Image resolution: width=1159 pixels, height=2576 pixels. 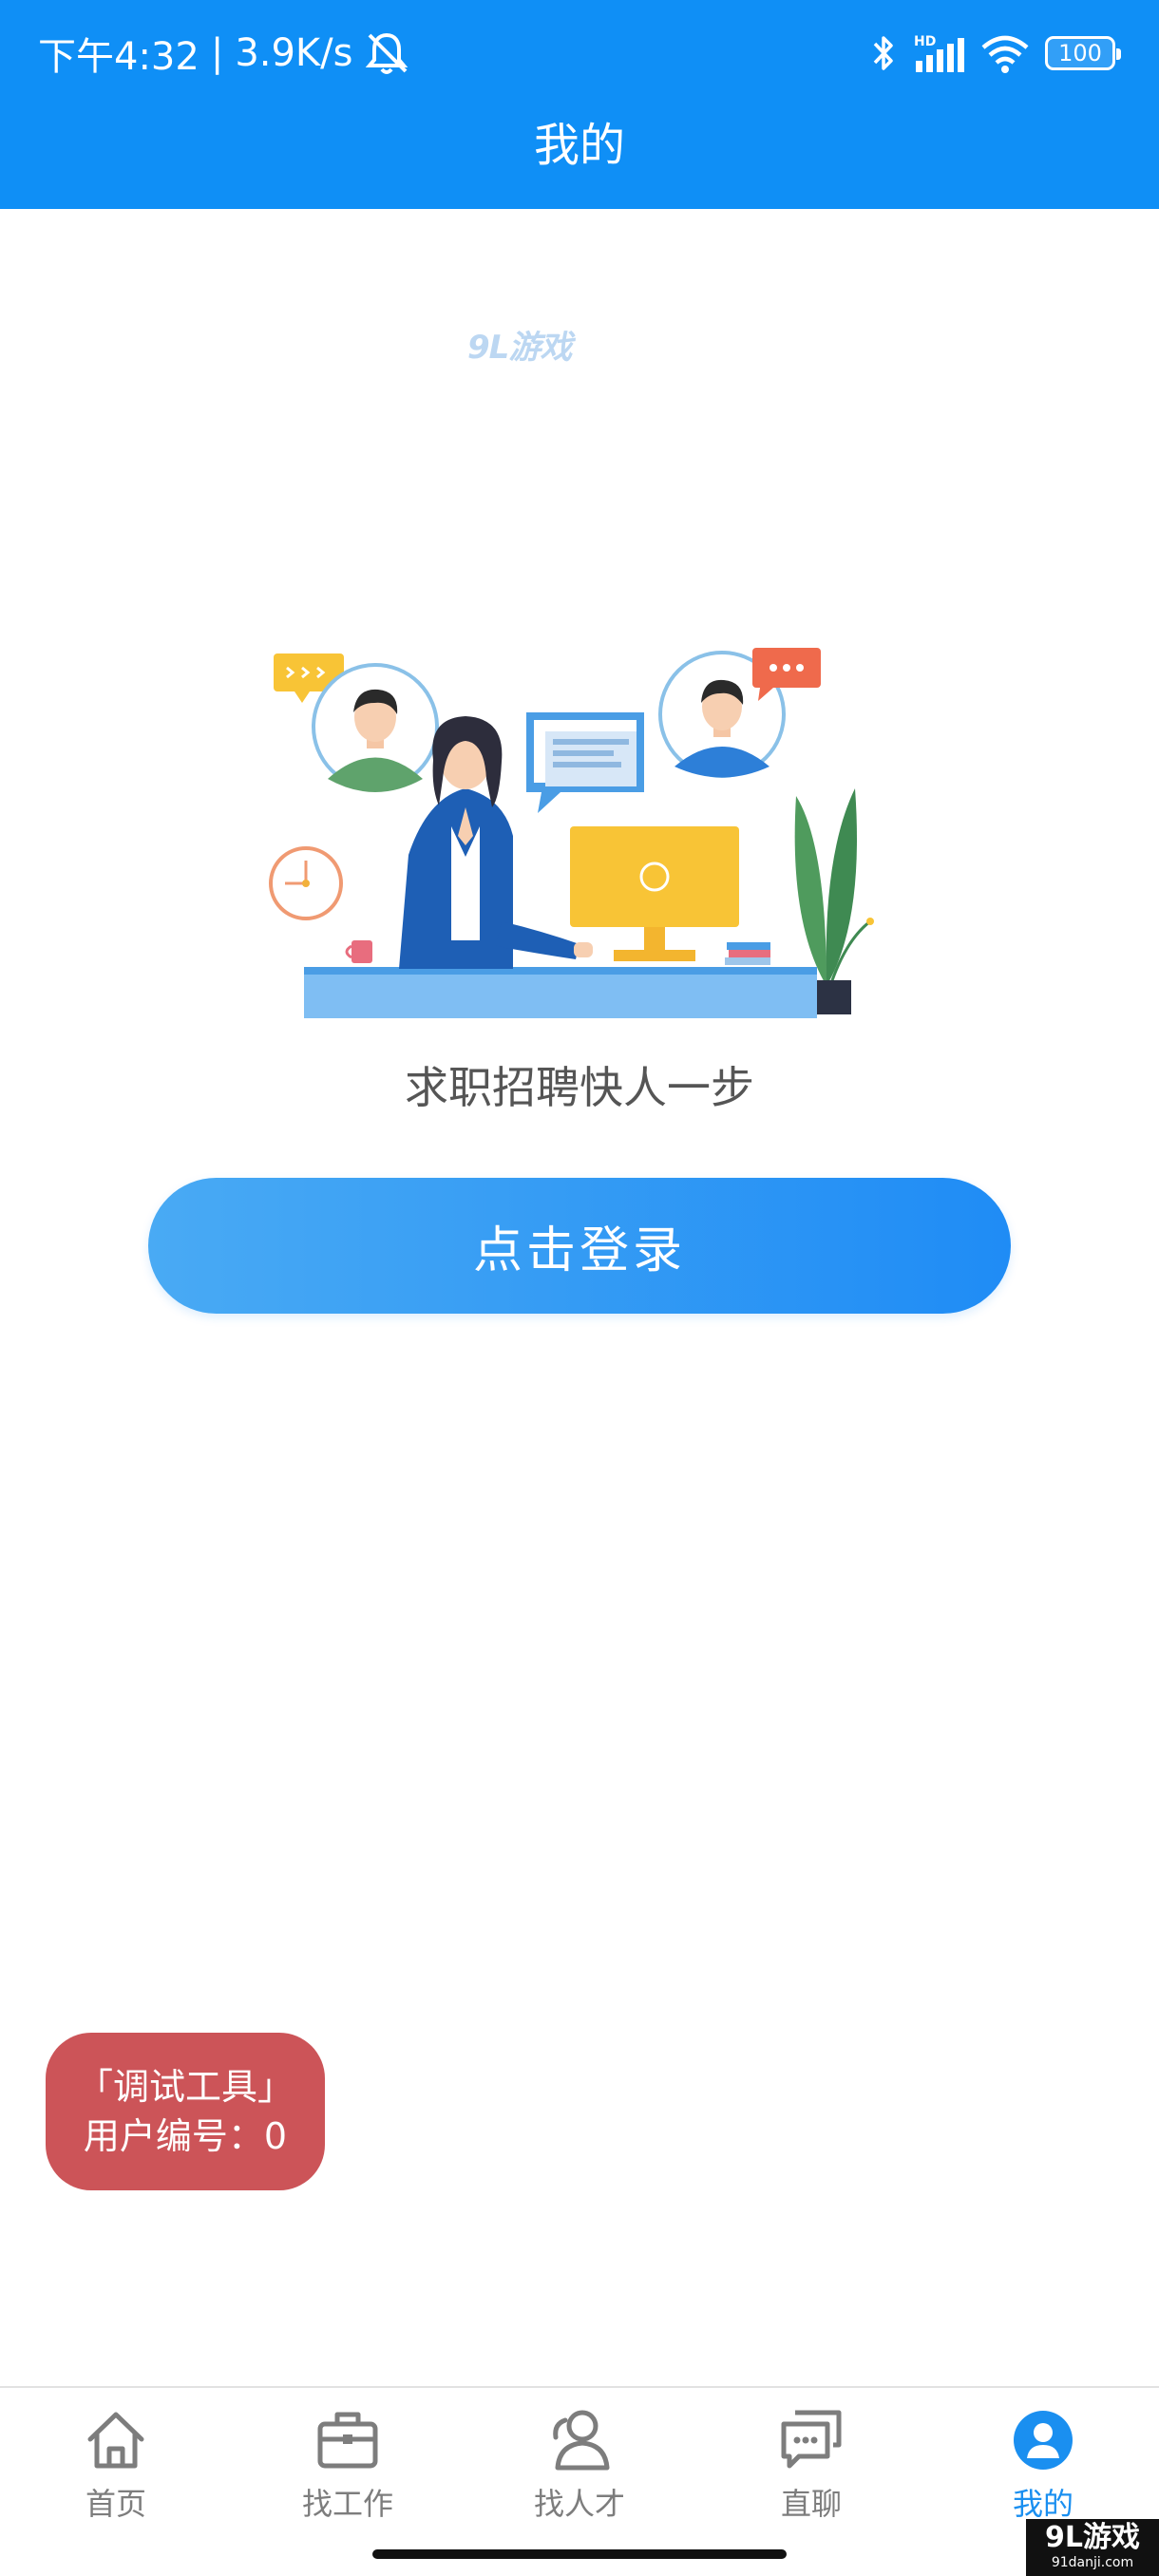 I want to click on debug-tool-badge: 「调试工具」 用户编号：0, so click(x=185, y=2111).